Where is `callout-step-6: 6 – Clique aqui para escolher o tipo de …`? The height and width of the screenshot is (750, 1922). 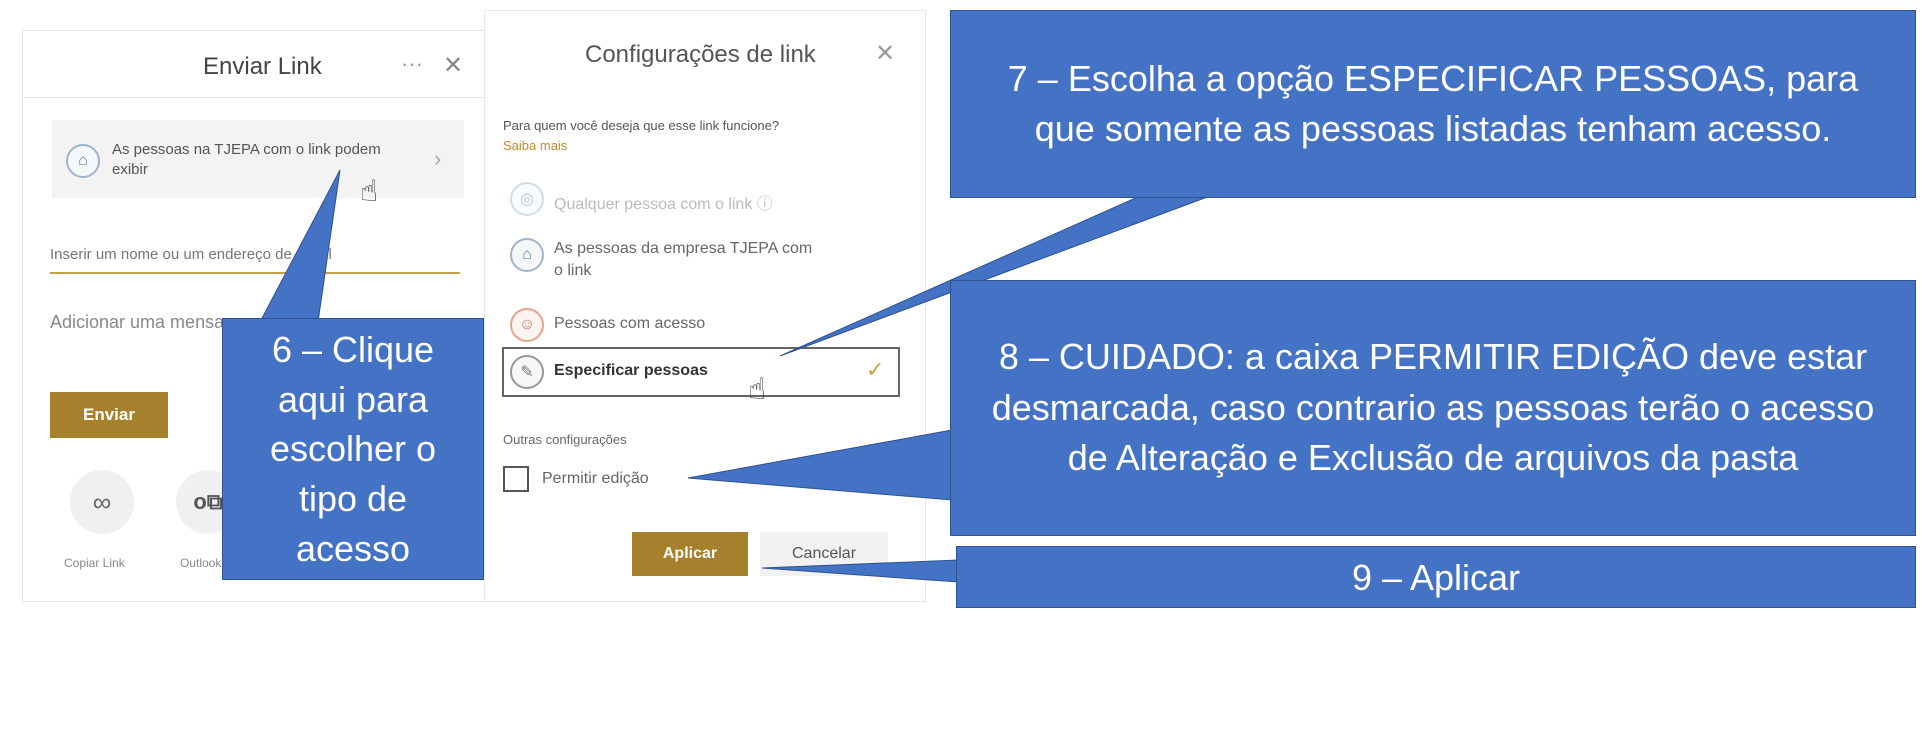
callout-step-6: 6 – Clique aqui para escolher o tipo de … is located at coordinates (353, 449).